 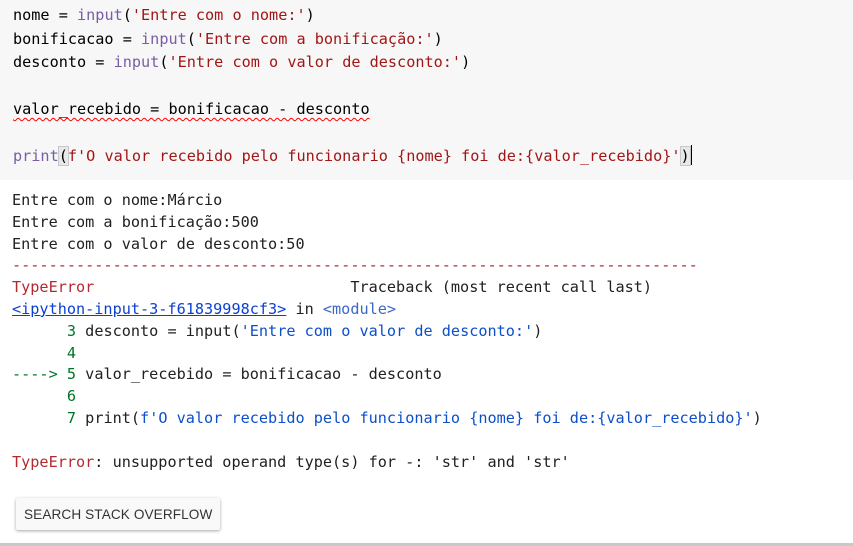 I want to click on trace-code: valor_recebido = bonificacao - desconto, so click(x=259, y=374).